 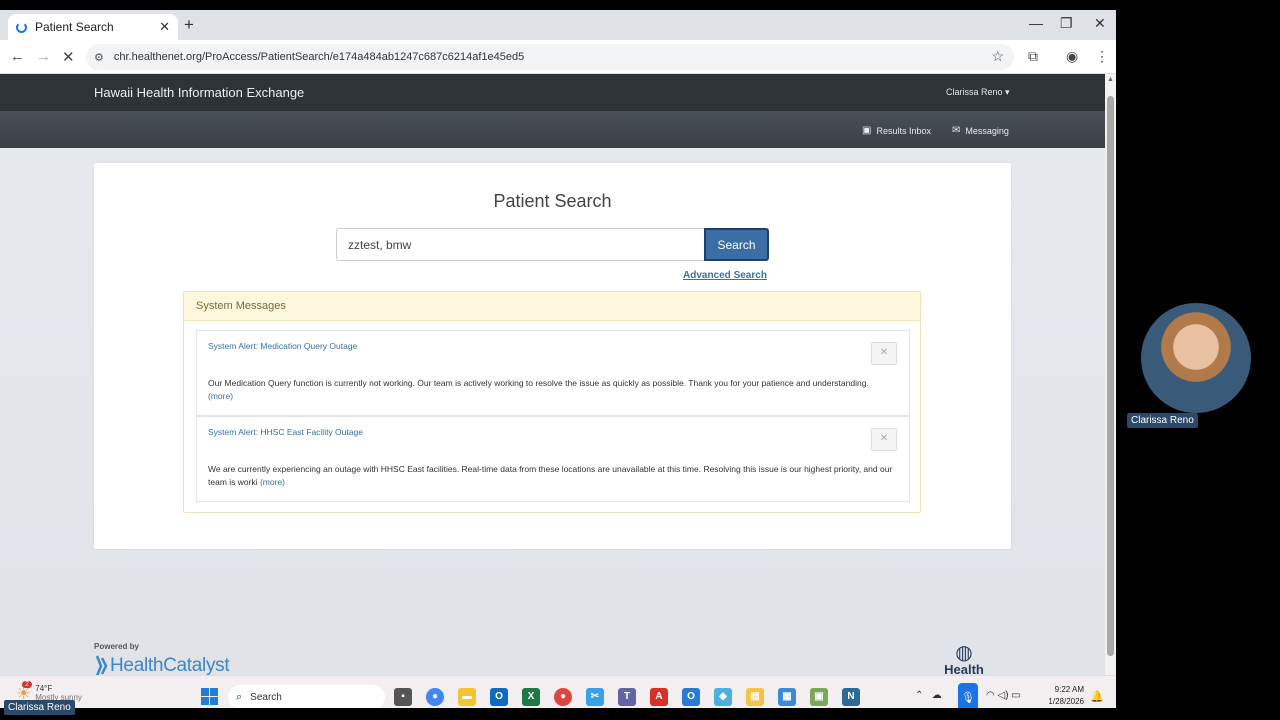 I want to click on temperature: 74°F, so click(x=44, y=688).